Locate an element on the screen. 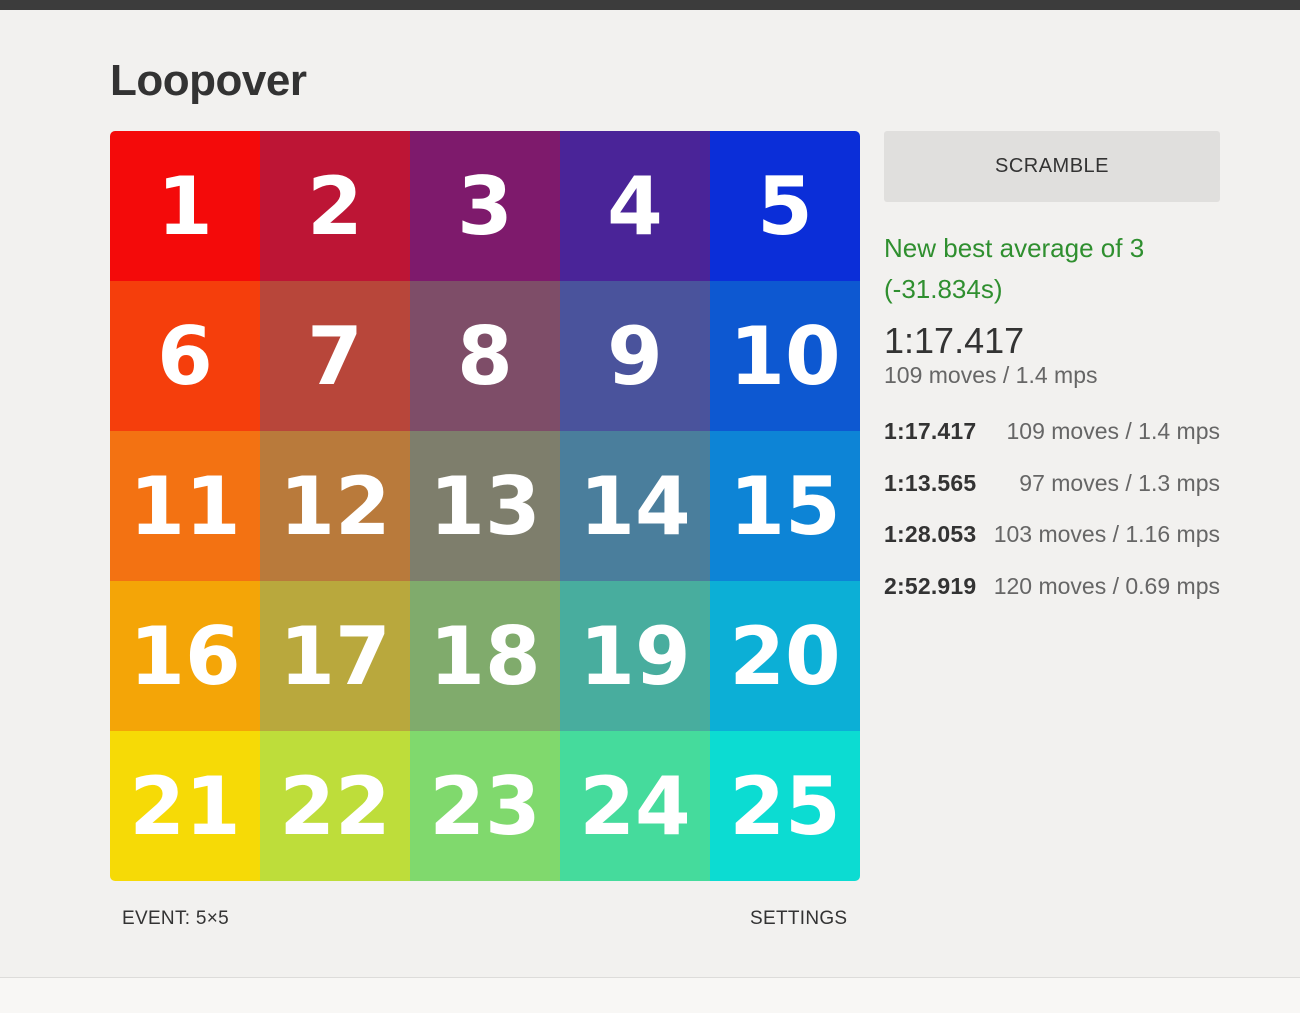  tile-3: 3 is located at coordinates (485, 206).